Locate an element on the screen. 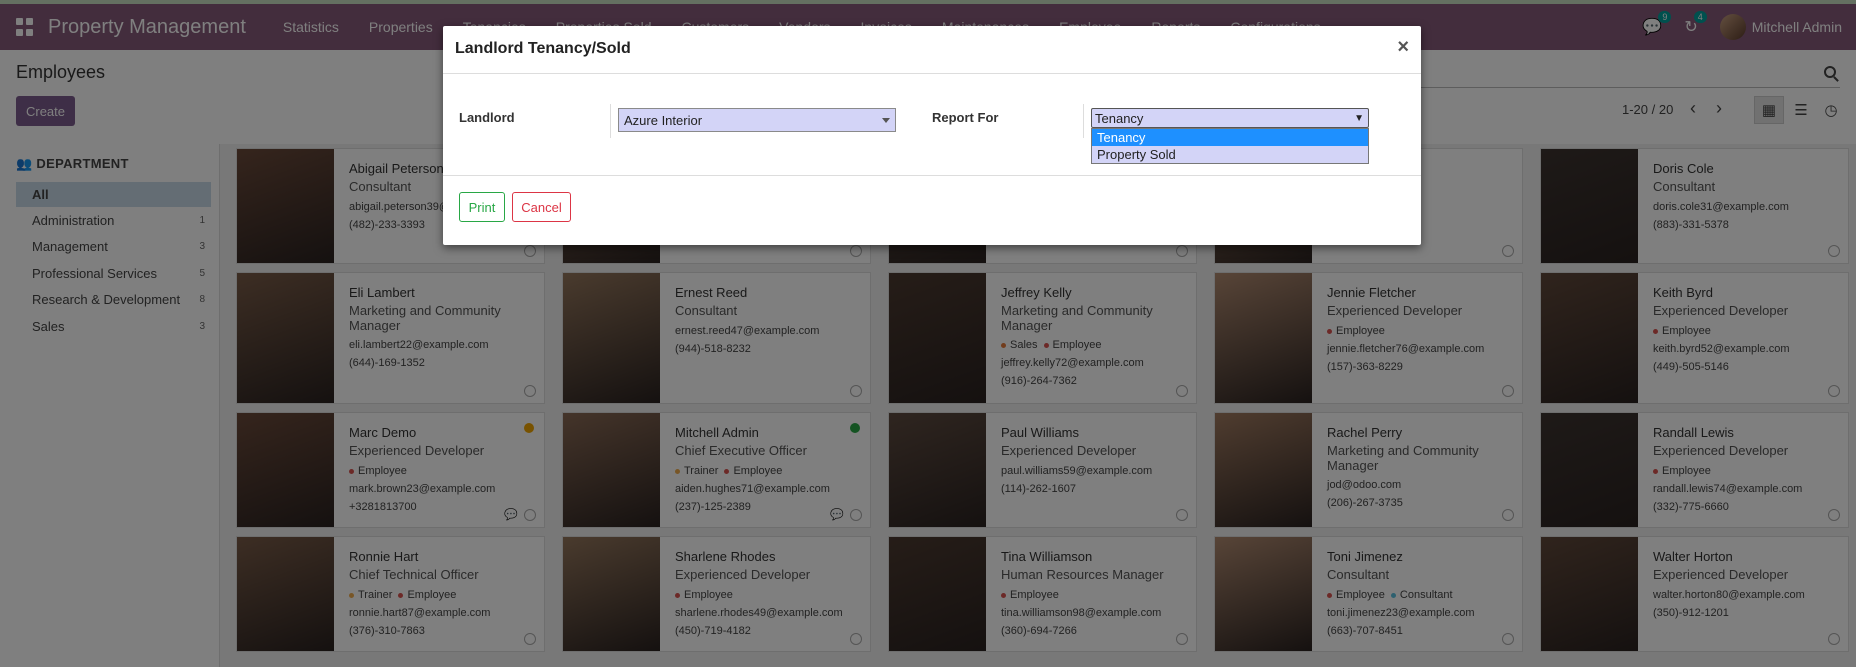 This screenshot has height=667, width=1856. chevron-down-icon: ▼ is located at coordinates (1359, 118).